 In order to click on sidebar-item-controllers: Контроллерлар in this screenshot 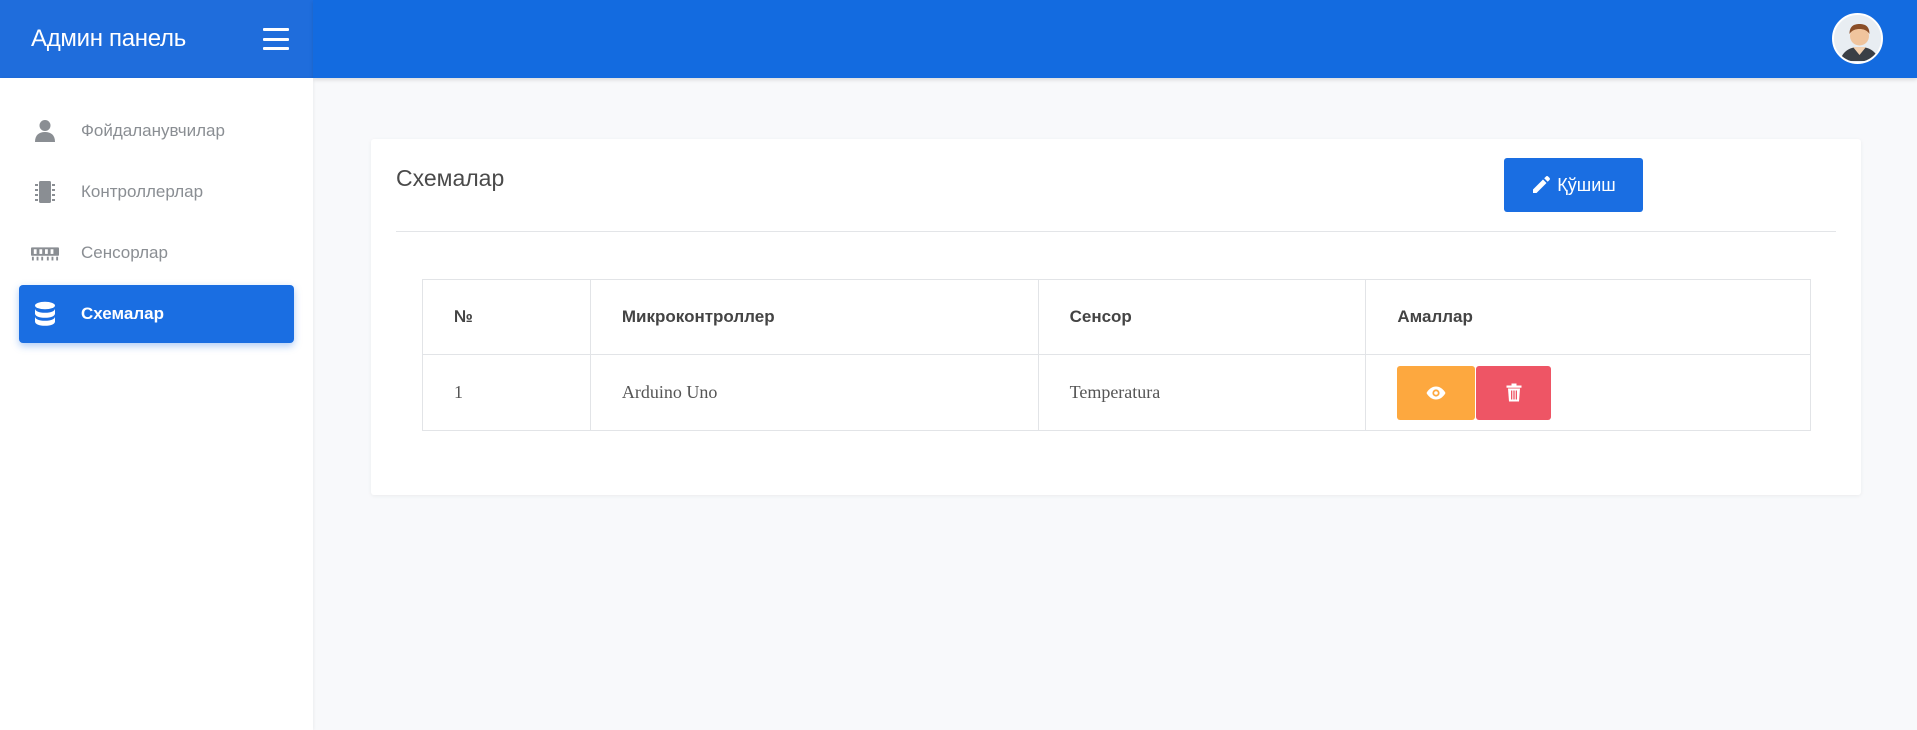, I will do `click(156, 192)`.